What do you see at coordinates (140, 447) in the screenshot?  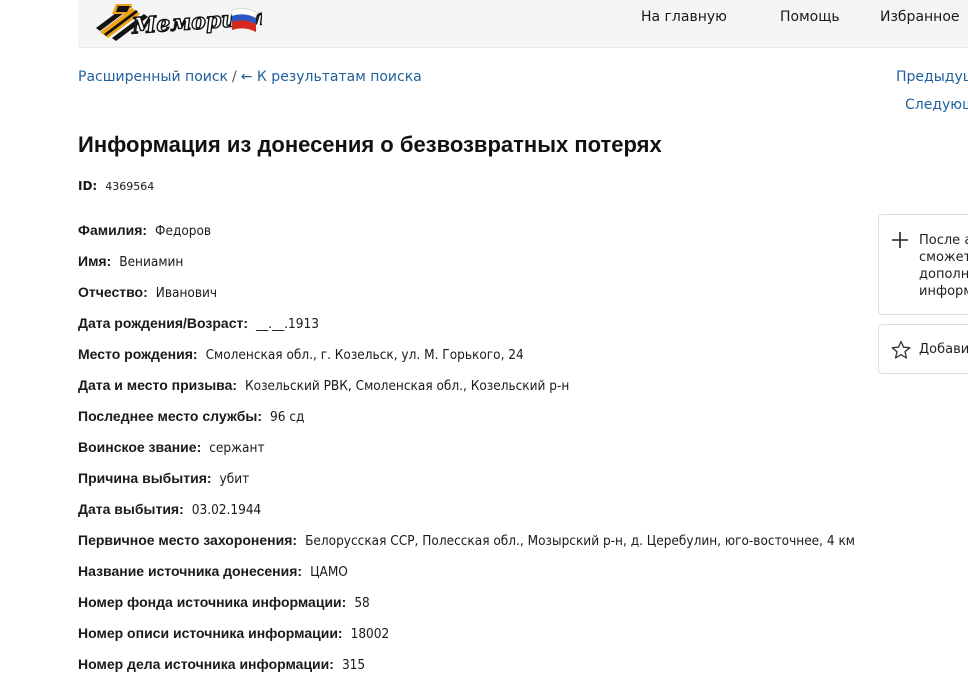 I see `field-label: Воинское звание:` at bounding box center [140, 447].